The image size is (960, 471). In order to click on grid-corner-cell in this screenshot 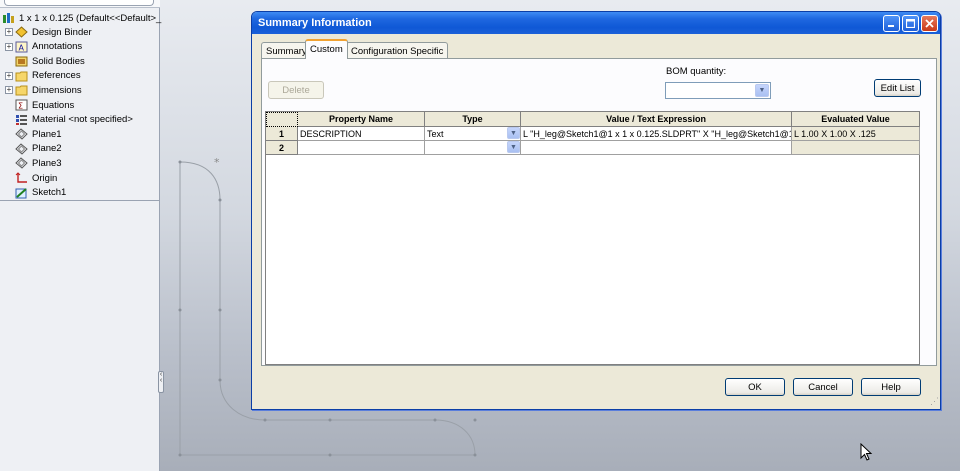, I will do `click(282, 119)`.